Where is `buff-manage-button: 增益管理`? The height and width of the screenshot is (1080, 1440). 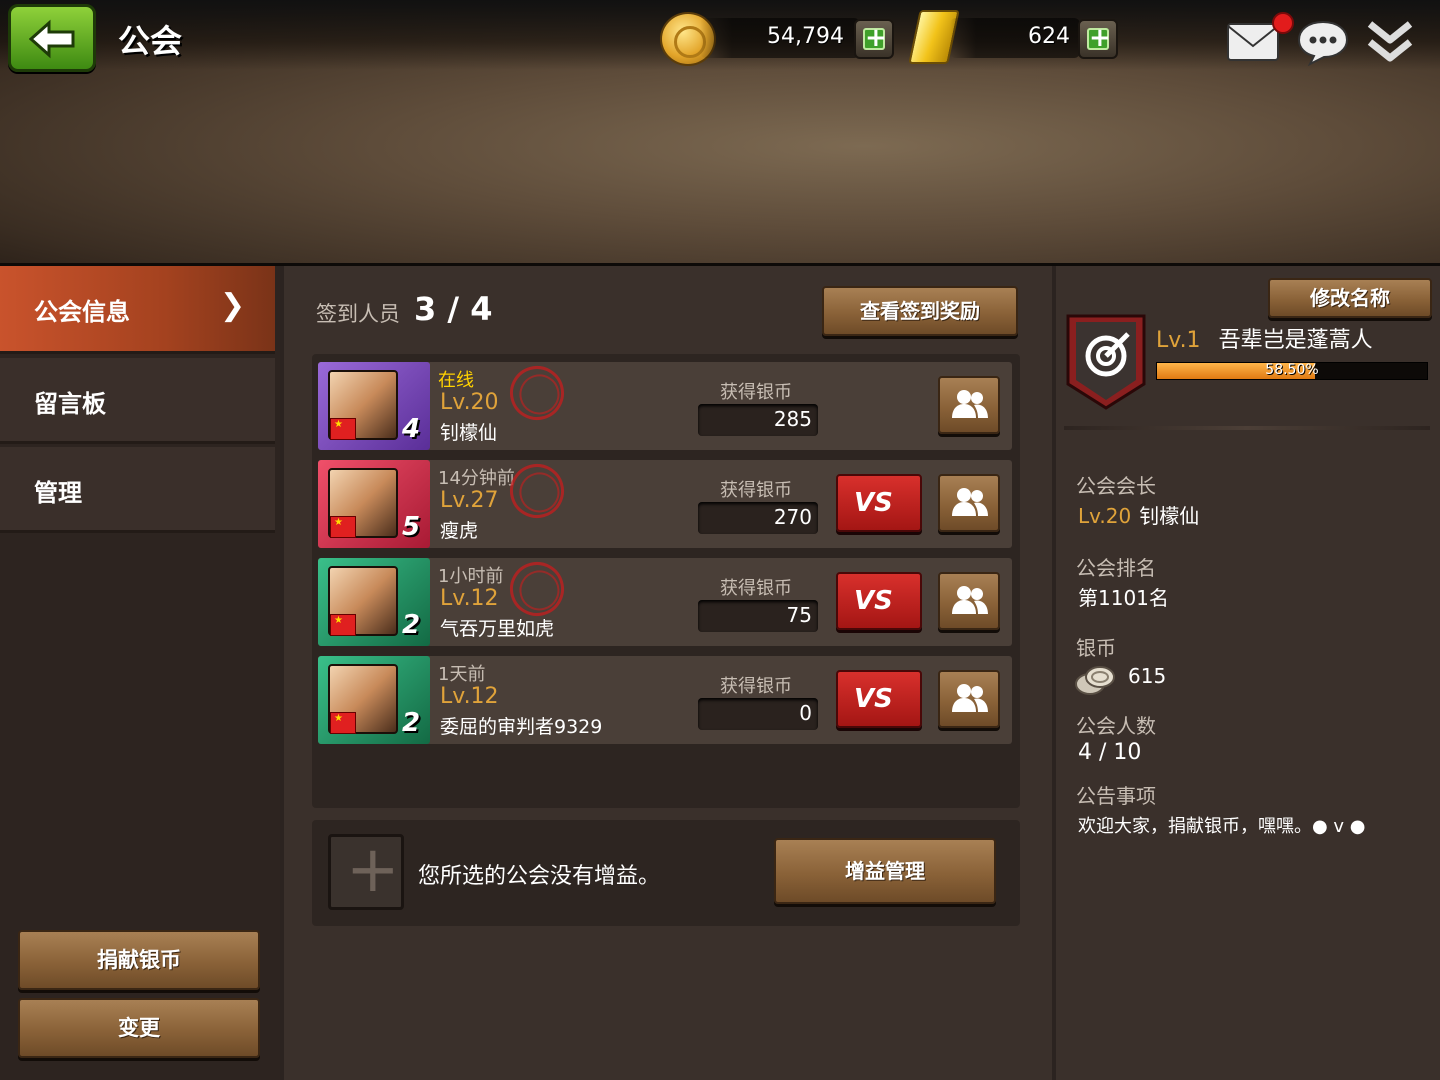 buff-manage-button: 增益管理 is located at coordinates (885, 871).